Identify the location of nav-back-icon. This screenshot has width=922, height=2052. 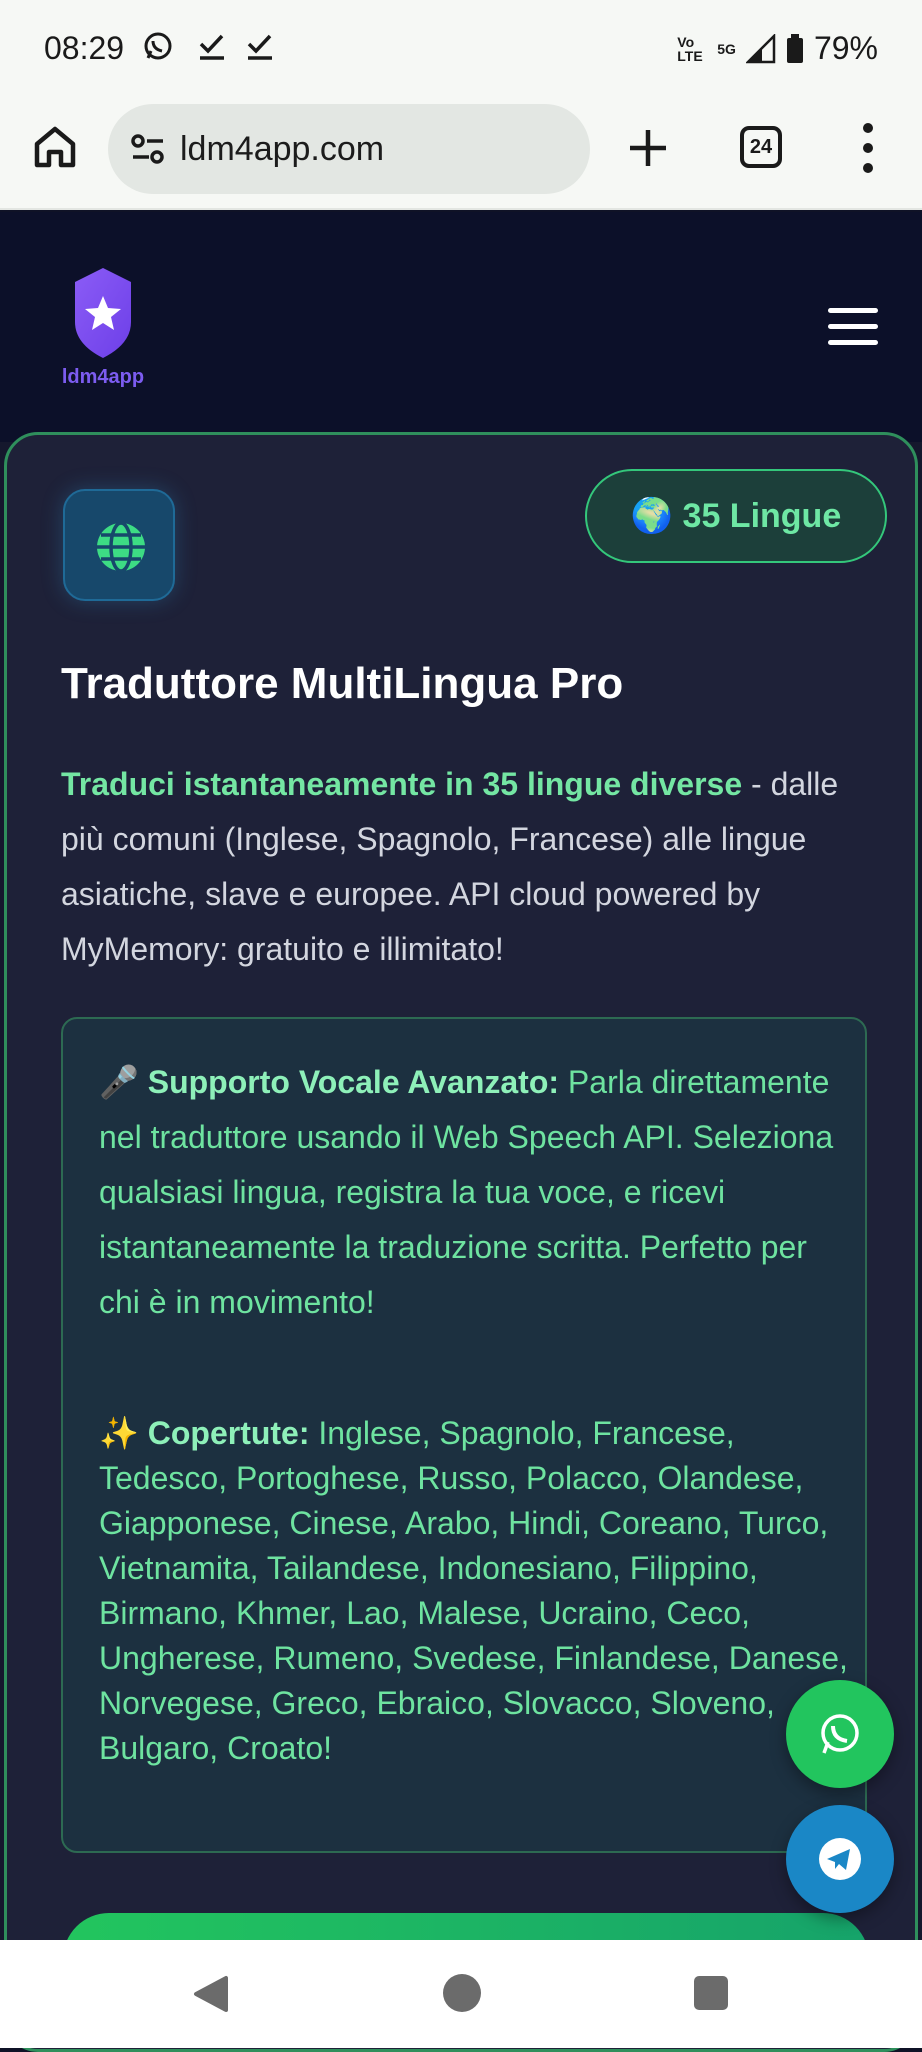
(210, 1994).